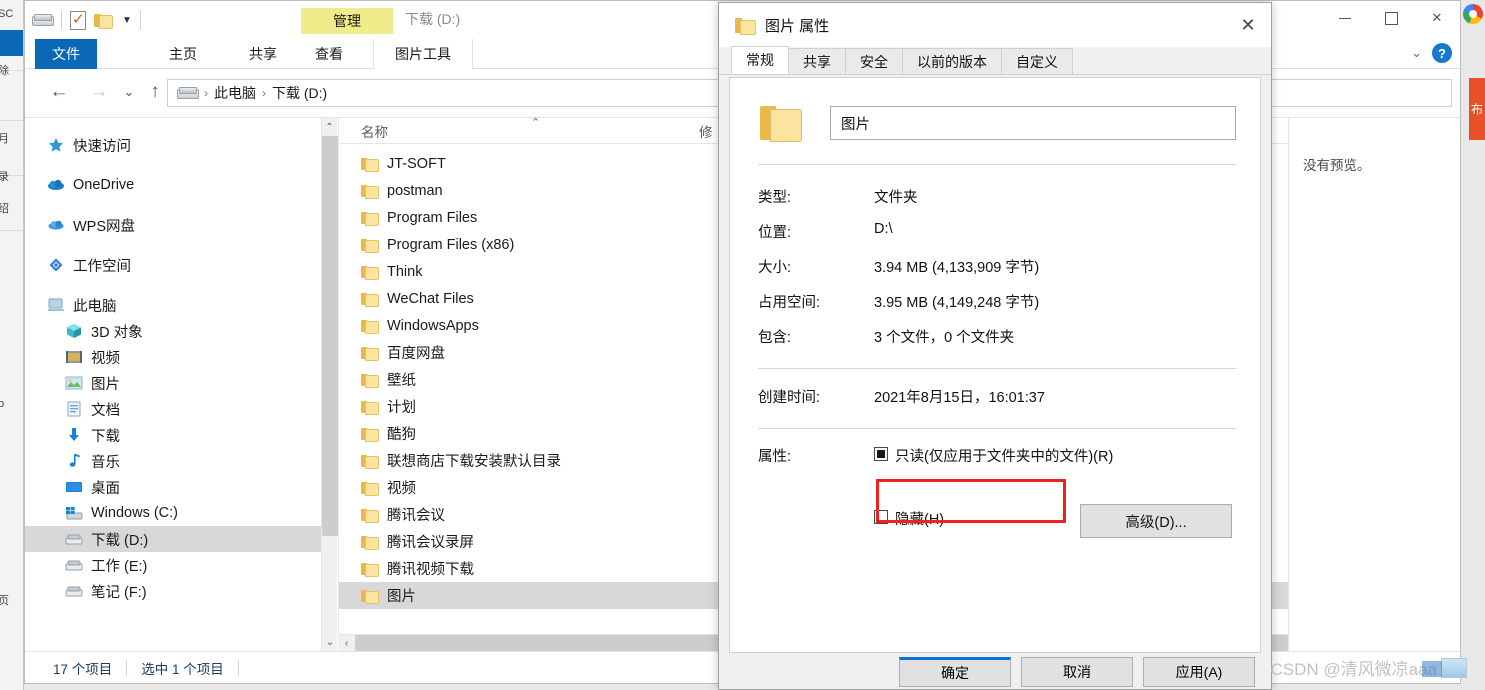 Image resolution: width=1485 pixels, height=690 pixels. I want to click on sidebar-item-download-d: 下载 (D:), so click(173, 539).